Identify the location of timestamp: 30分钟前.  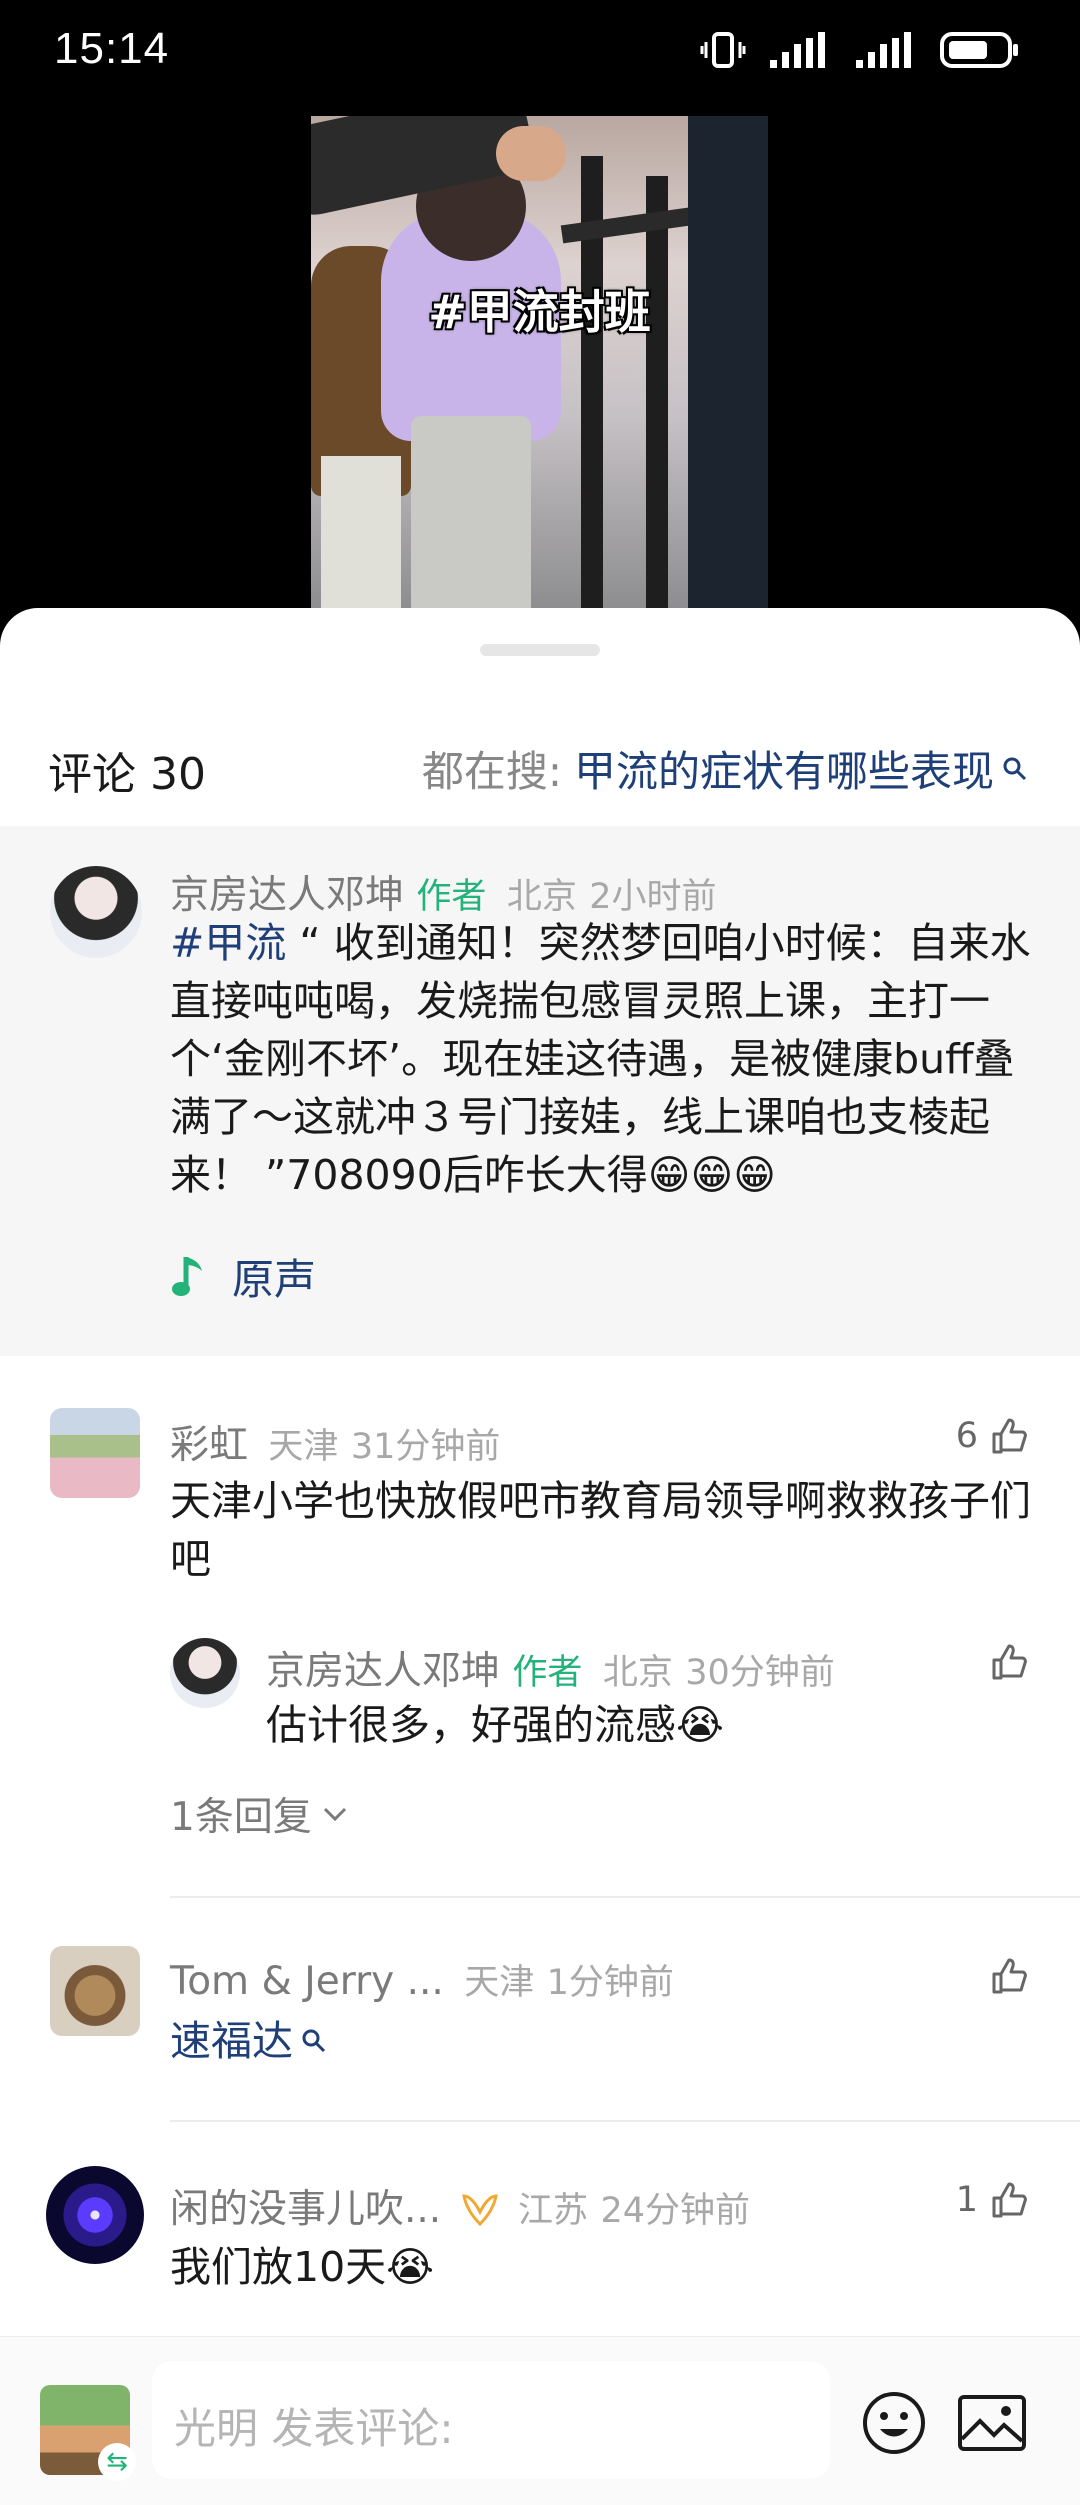
(760, 1673).